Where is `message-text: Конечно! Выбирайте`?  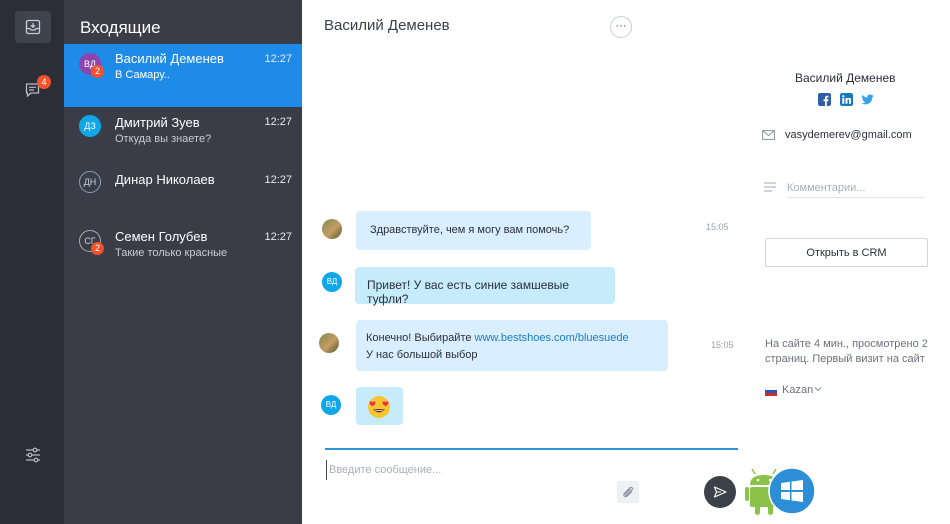 message-text: Конечно! Выбирайте is located at coordinates (420, 338).